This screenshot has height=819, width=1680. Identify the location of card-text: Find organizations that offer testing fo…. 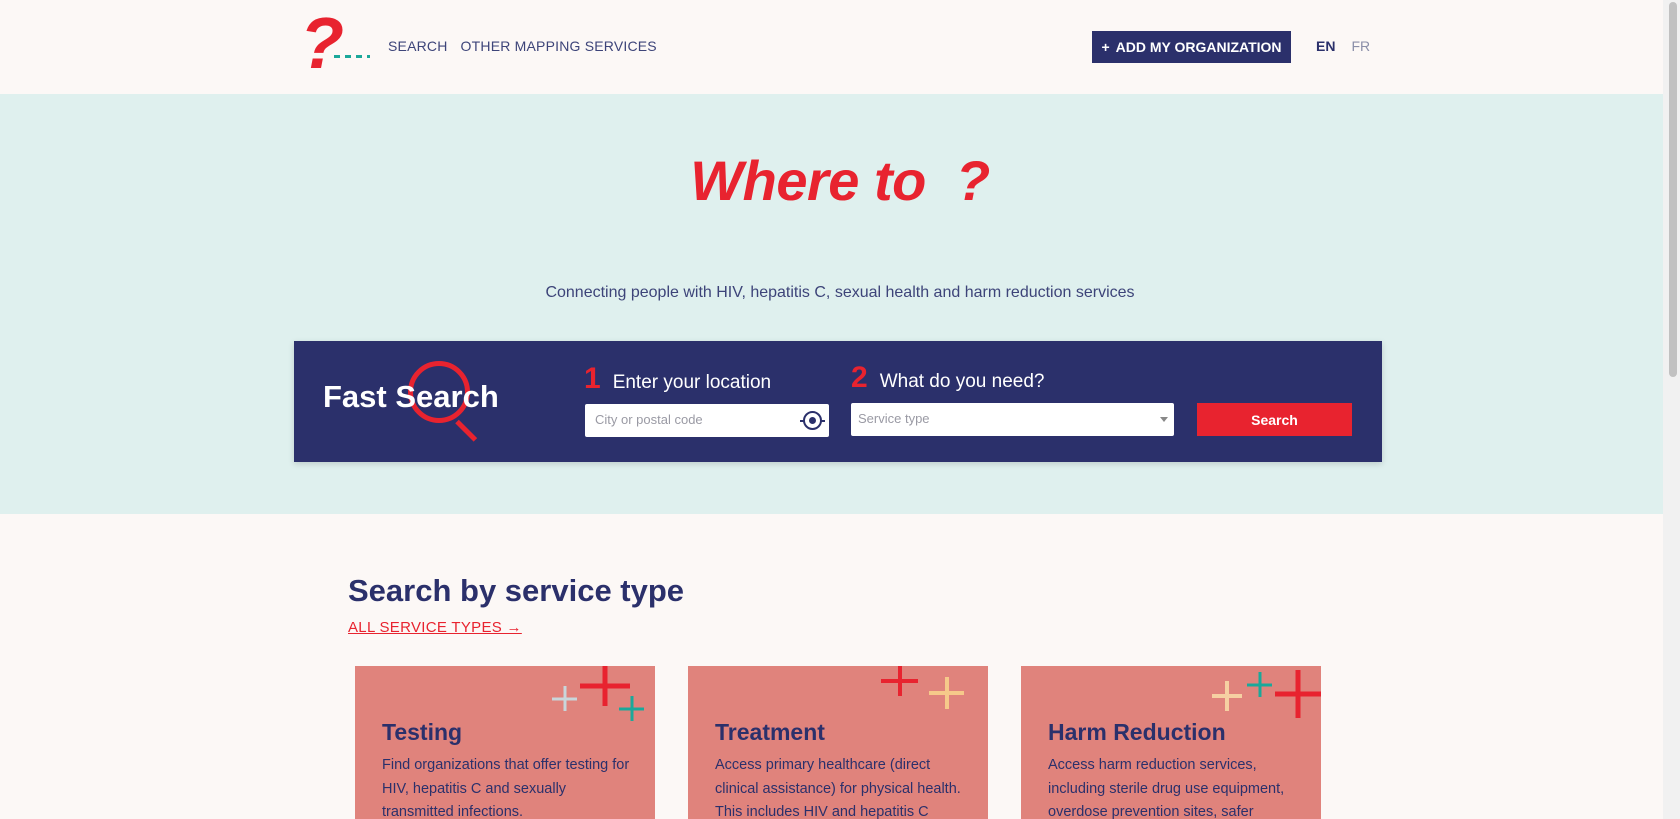
(506, 788).